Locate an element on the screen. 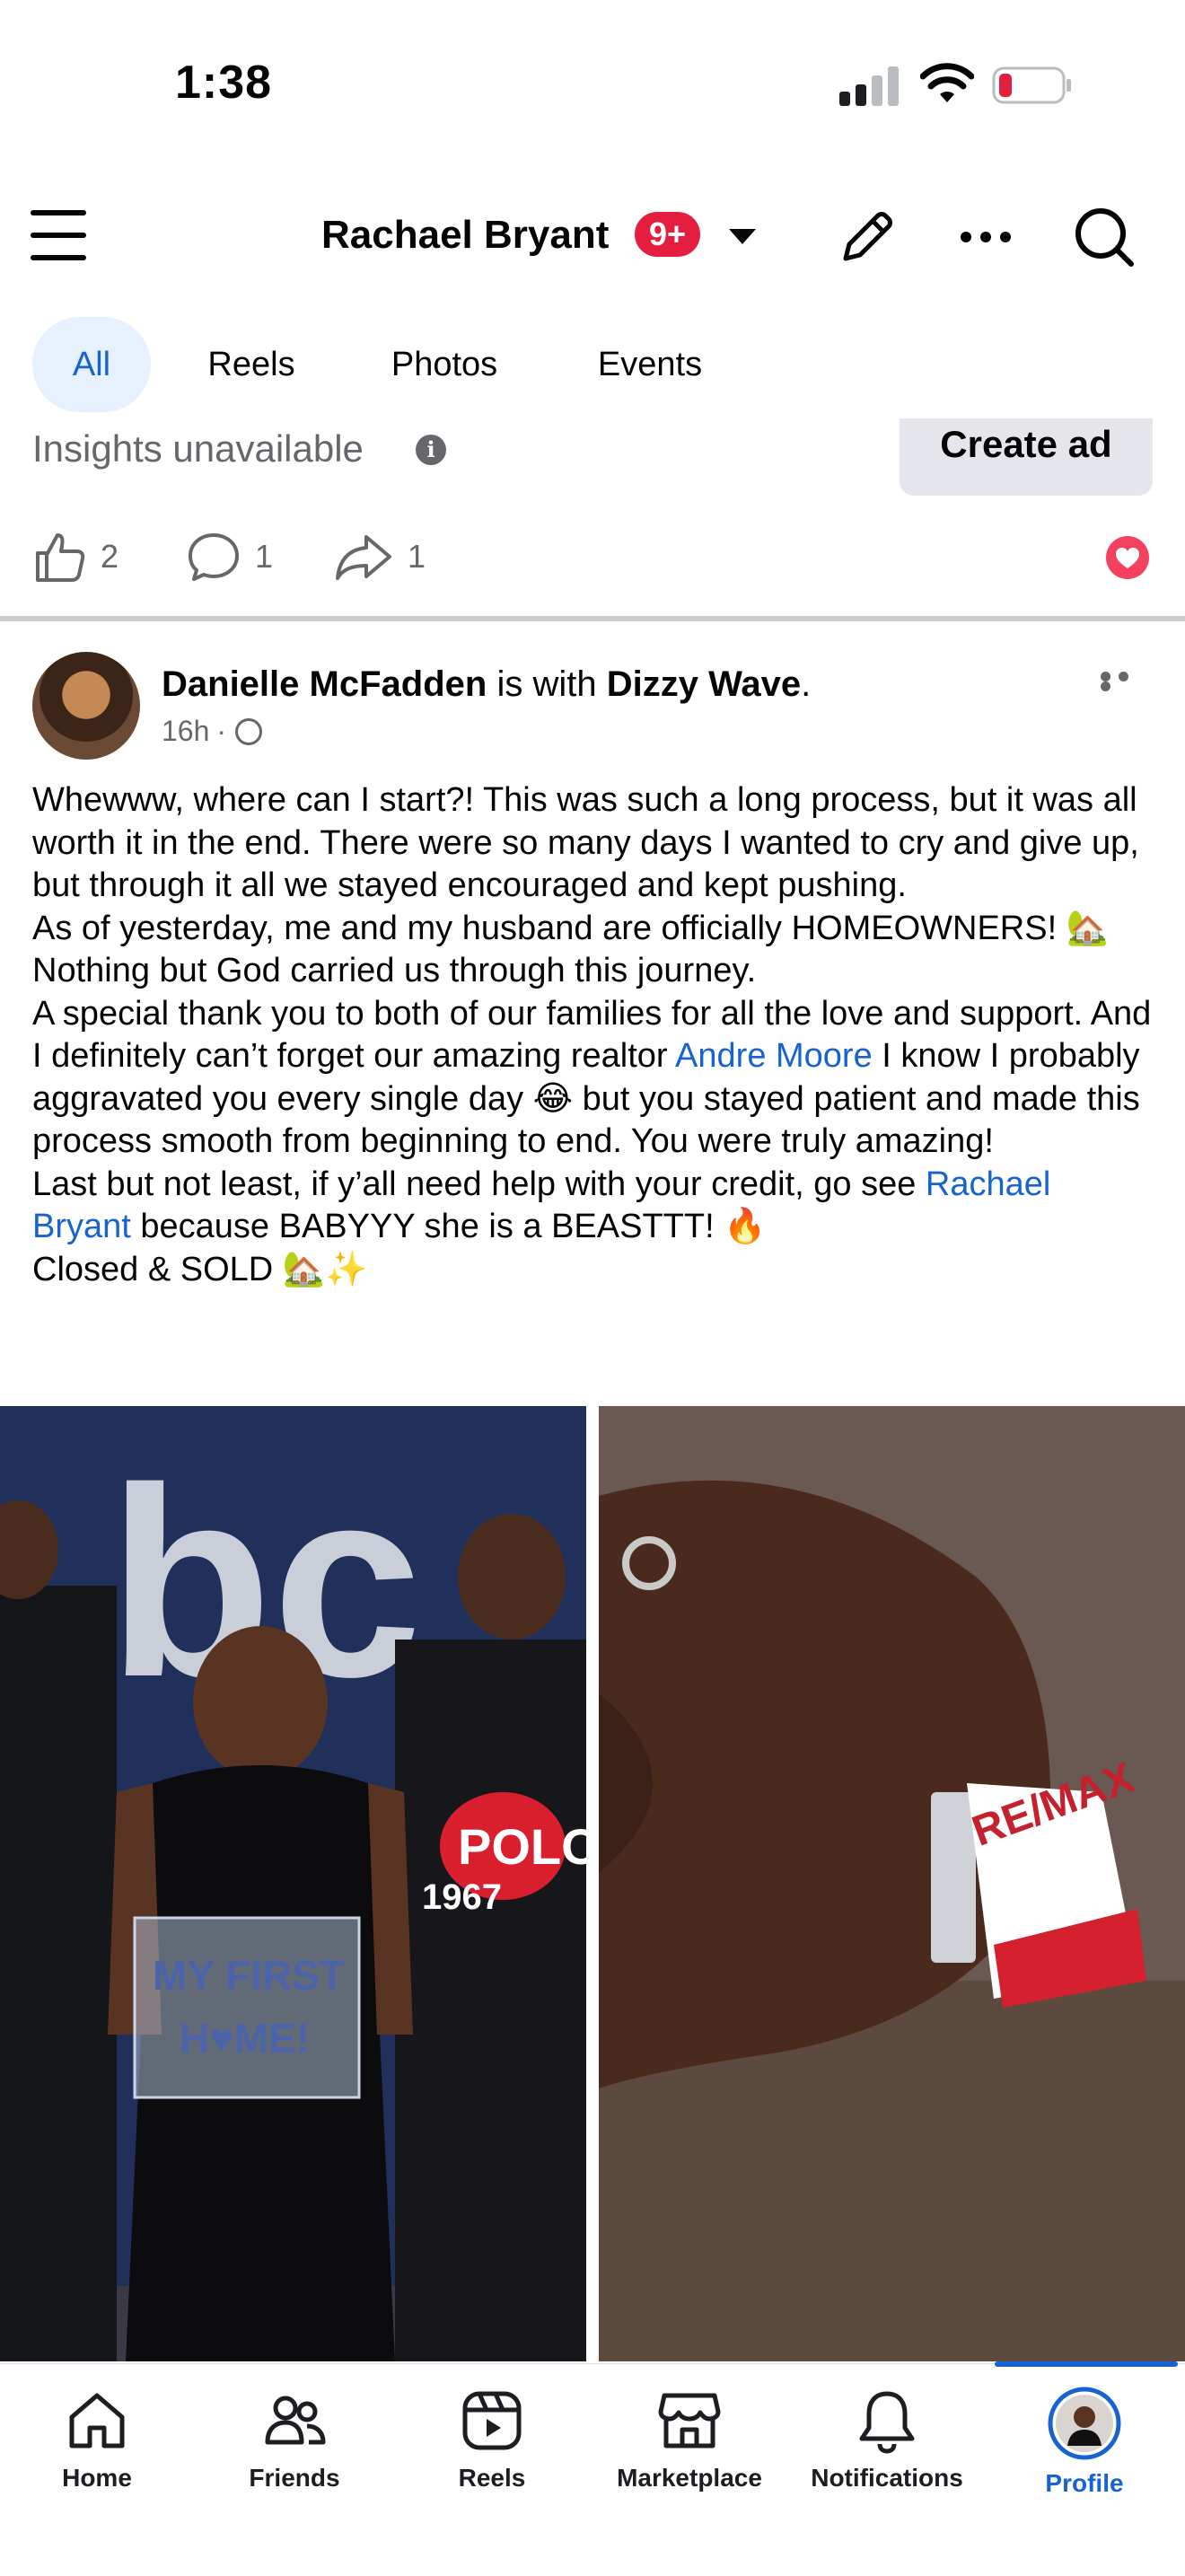 The image size is (1185, 2576). author-avatar is located at coordinates (86, 706).